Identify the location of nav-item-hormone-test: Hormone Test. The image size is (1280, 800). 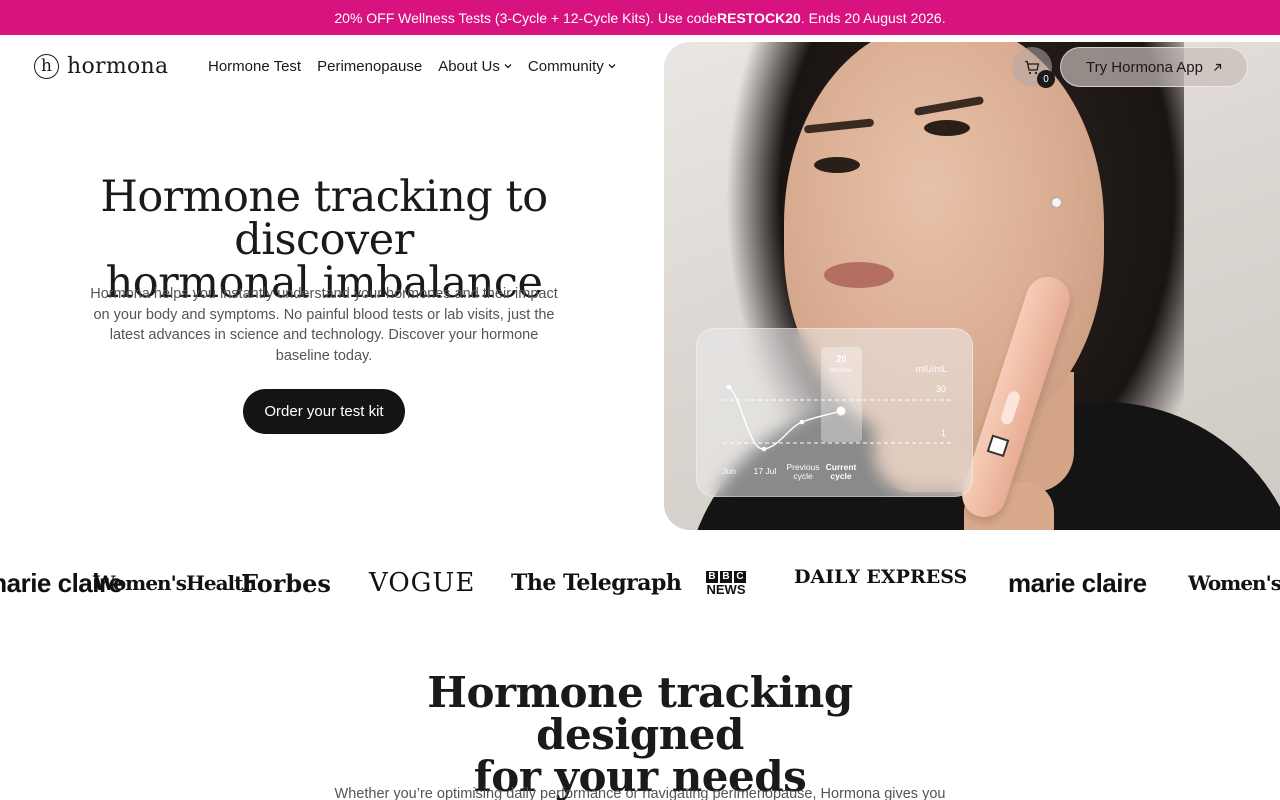
(254, 66).